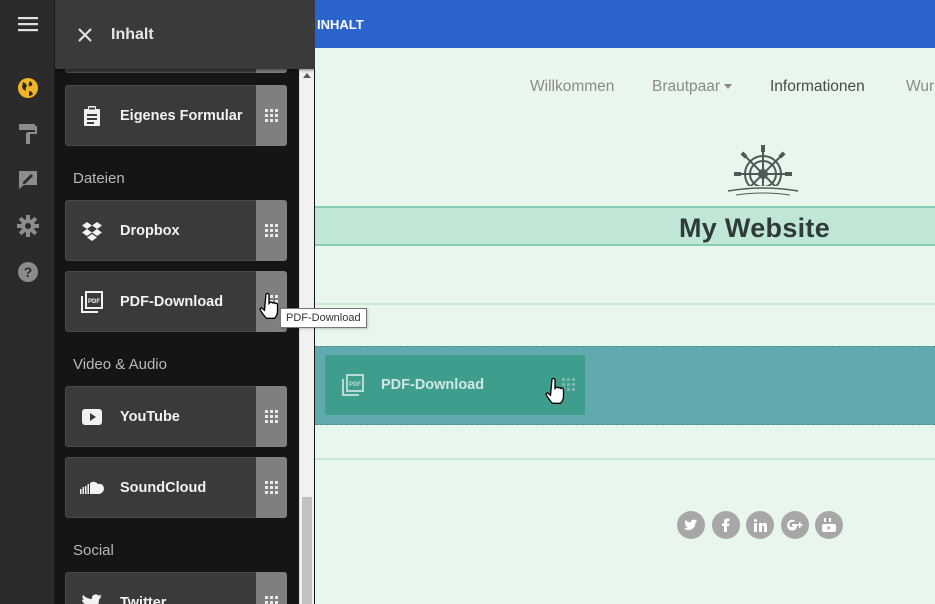 This screenshot has width=935, height=604. What do you see at coordinates (28, 226) in the screenshot?
I see `gear-icon` at bounding box center [28, 226].